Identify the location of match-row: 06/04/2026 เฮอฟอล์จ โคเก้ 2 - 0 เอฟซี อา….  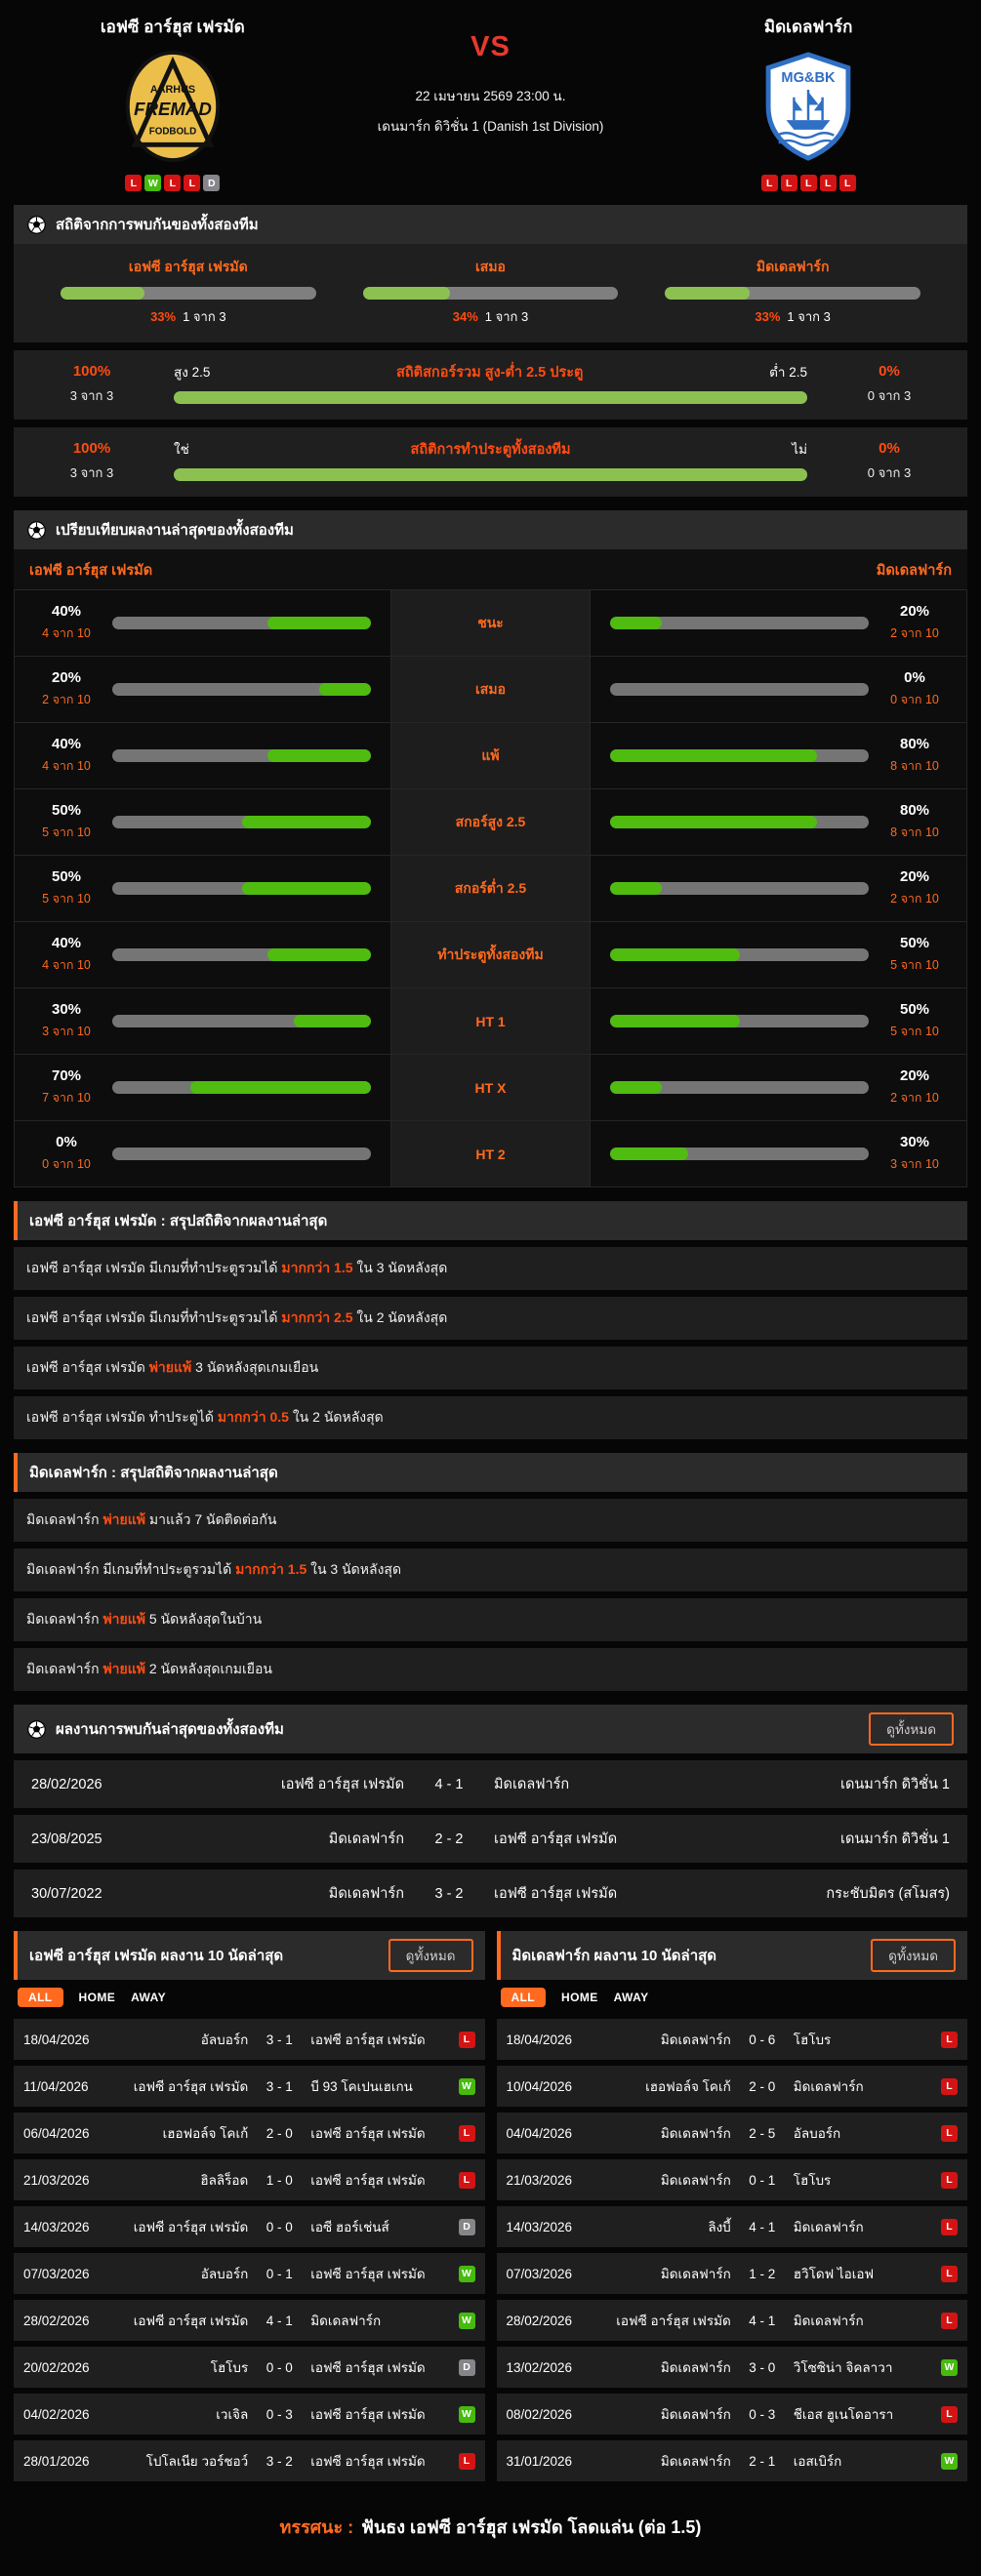
(249, 2133).